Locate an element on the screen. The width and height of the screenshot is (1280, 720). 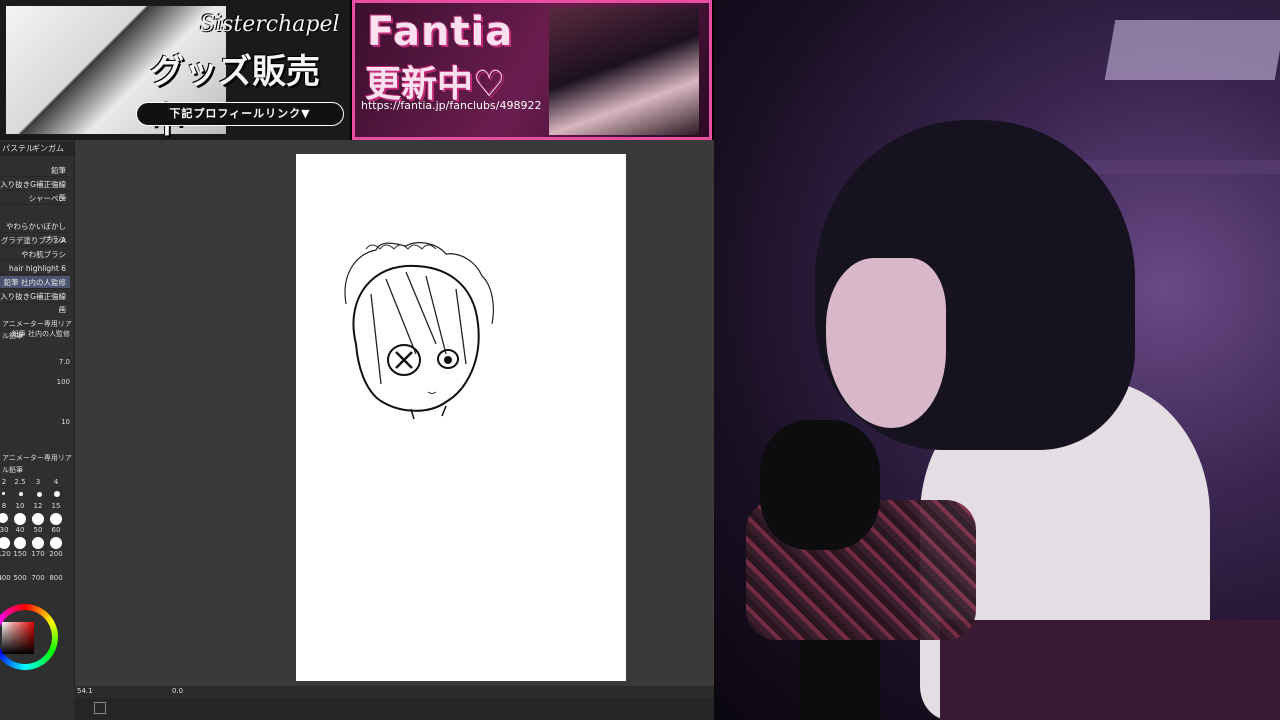
brush-item: hair highlight 6 is located at coordinates (35, 268).